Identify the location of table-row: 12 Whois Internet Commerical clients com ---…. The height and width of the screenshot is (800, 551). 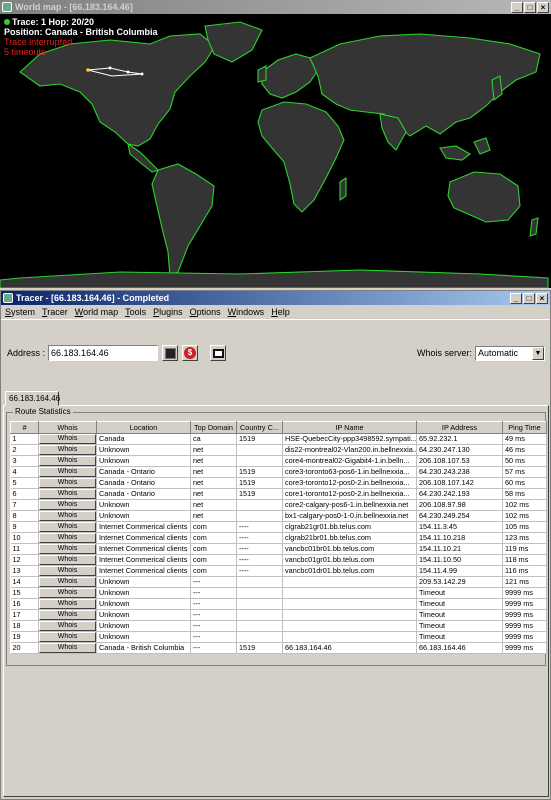
(278, 560).